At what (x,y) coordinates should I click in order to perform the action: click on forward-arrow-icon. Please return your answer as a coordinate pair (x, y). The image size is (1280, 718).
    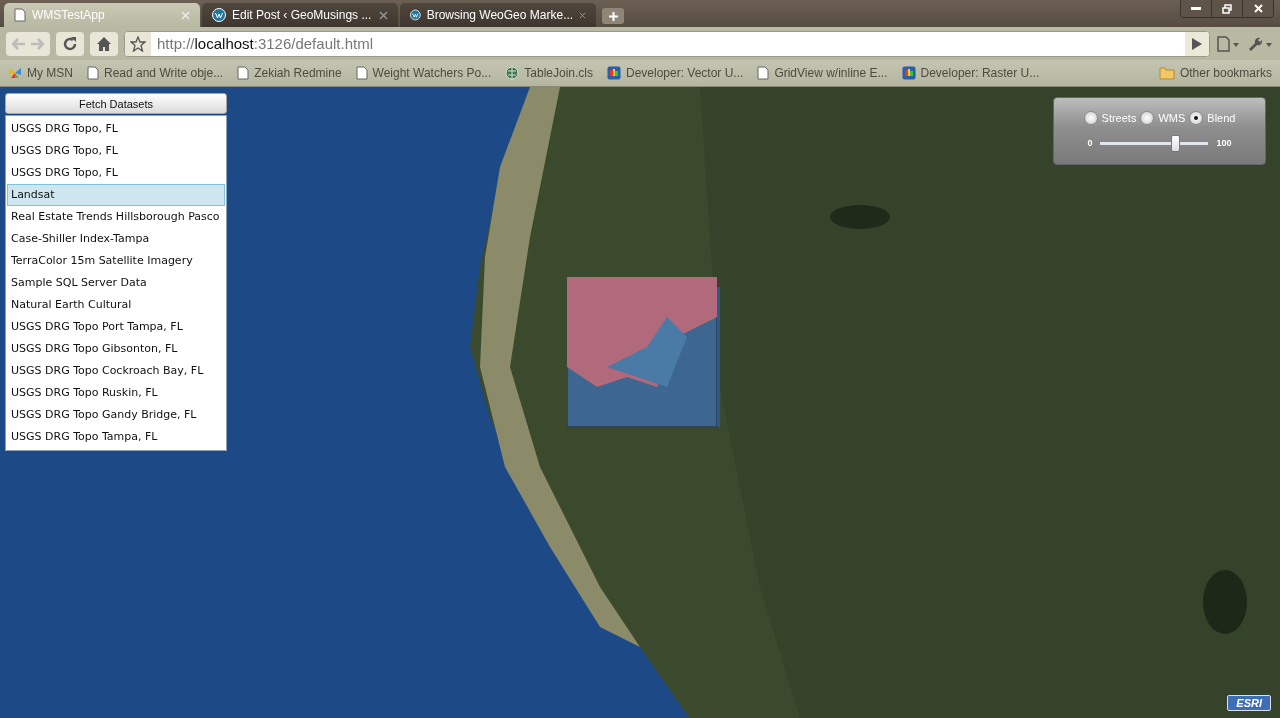
    Looking at the image, I should click on (37, 43).